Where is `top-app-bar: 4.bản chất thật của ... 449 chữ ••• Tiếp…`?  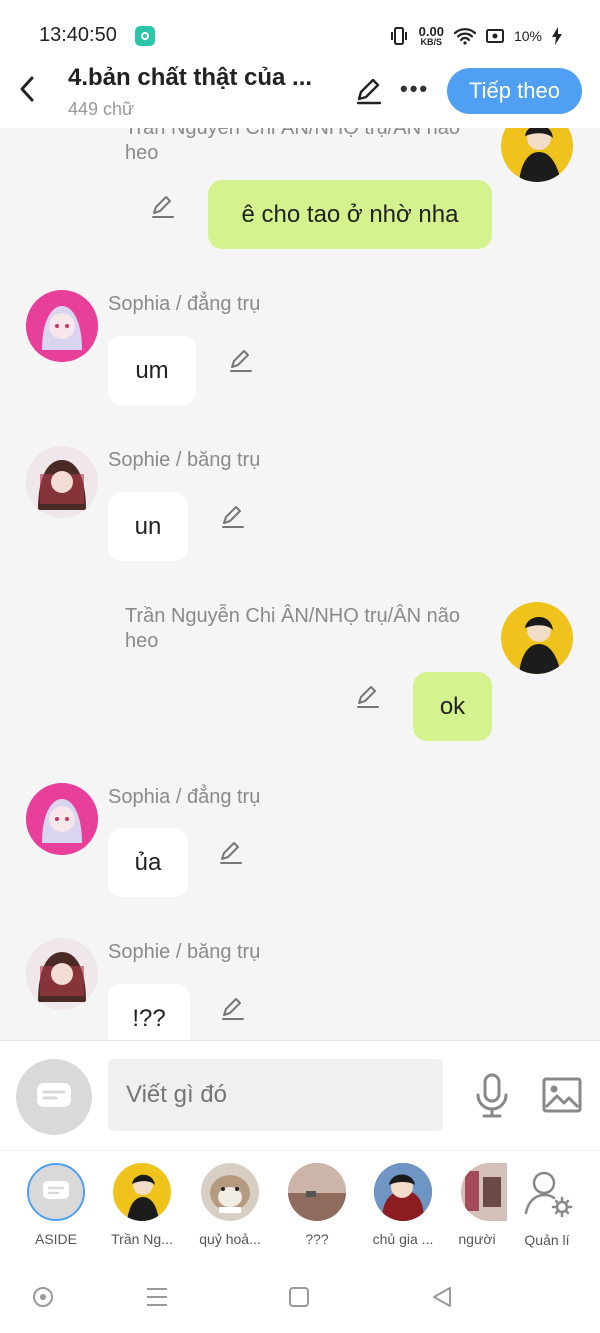 top-app-bar: 4.bản chất thật của ... 449 chữ ••• Tiếp… is located at coordinates (300, 94).